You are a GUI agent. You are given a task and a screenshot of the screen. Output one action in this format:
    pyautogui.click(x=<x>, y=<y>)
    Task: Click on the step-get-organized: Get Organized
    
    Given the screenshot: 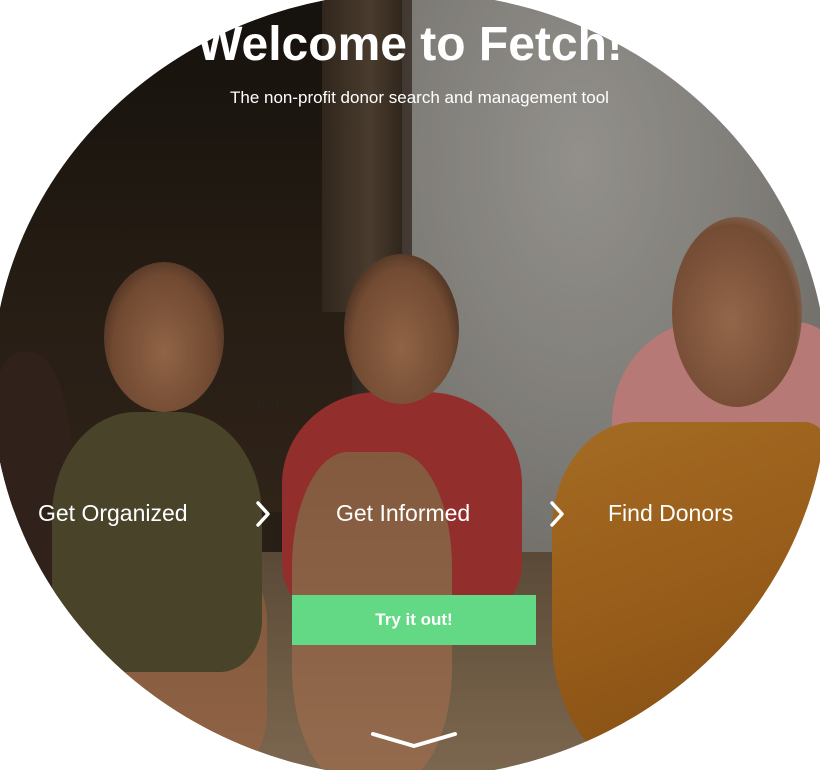 What is the action you would take?
    pyautogui.click(x=113, y=513)
    